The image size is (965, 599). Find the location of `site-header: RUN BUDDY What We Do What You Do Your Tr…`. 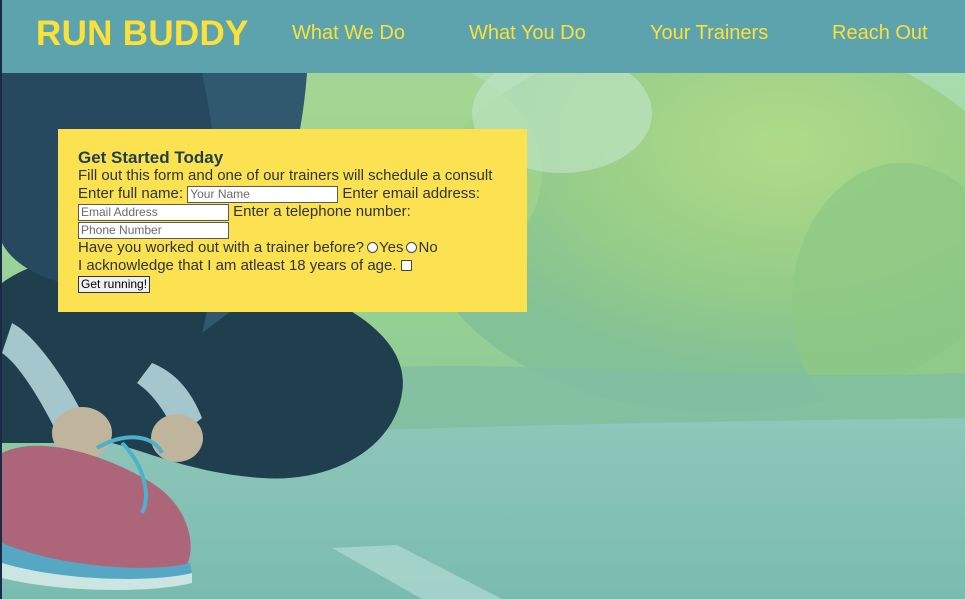

site-header: RUN BUDDY What We Do What You Do Your Tr… is located at coordinates (483, 36).